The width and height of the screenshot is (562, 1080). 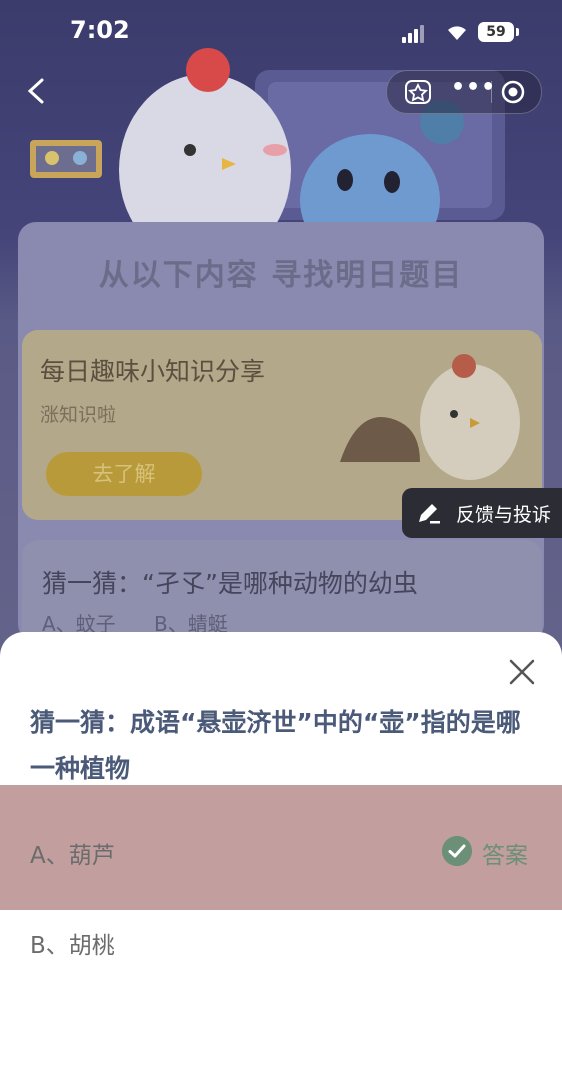 I want to click on section-title: 从以下内容 寻找明日题目, so click(x=281, y=275).